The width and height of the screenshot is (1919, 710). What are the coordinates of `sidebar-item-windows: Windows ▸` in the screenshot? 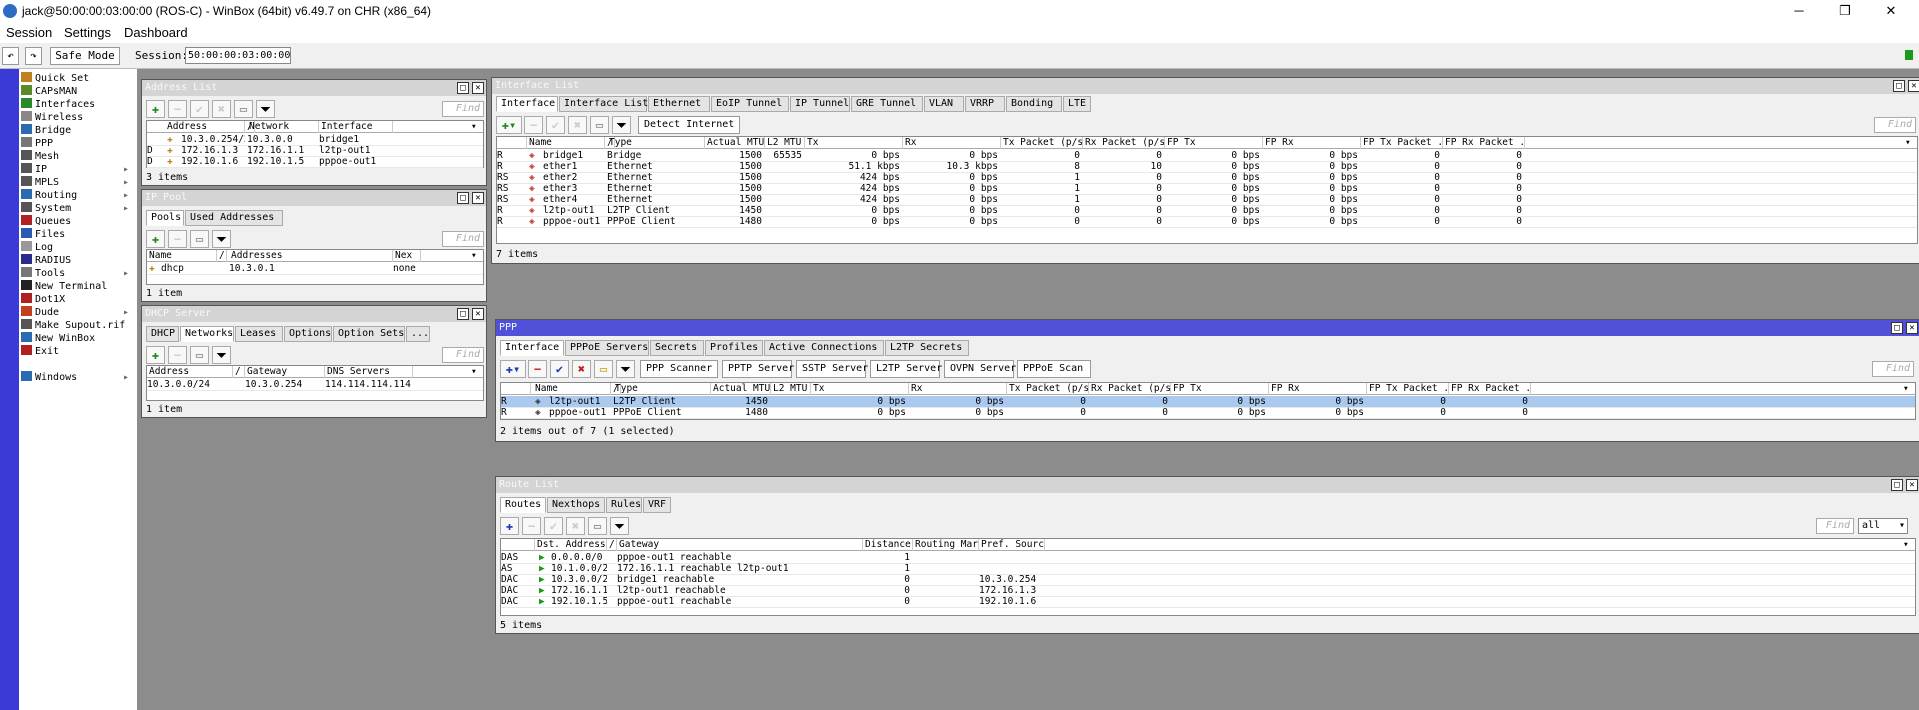 It's located at (77, 378).